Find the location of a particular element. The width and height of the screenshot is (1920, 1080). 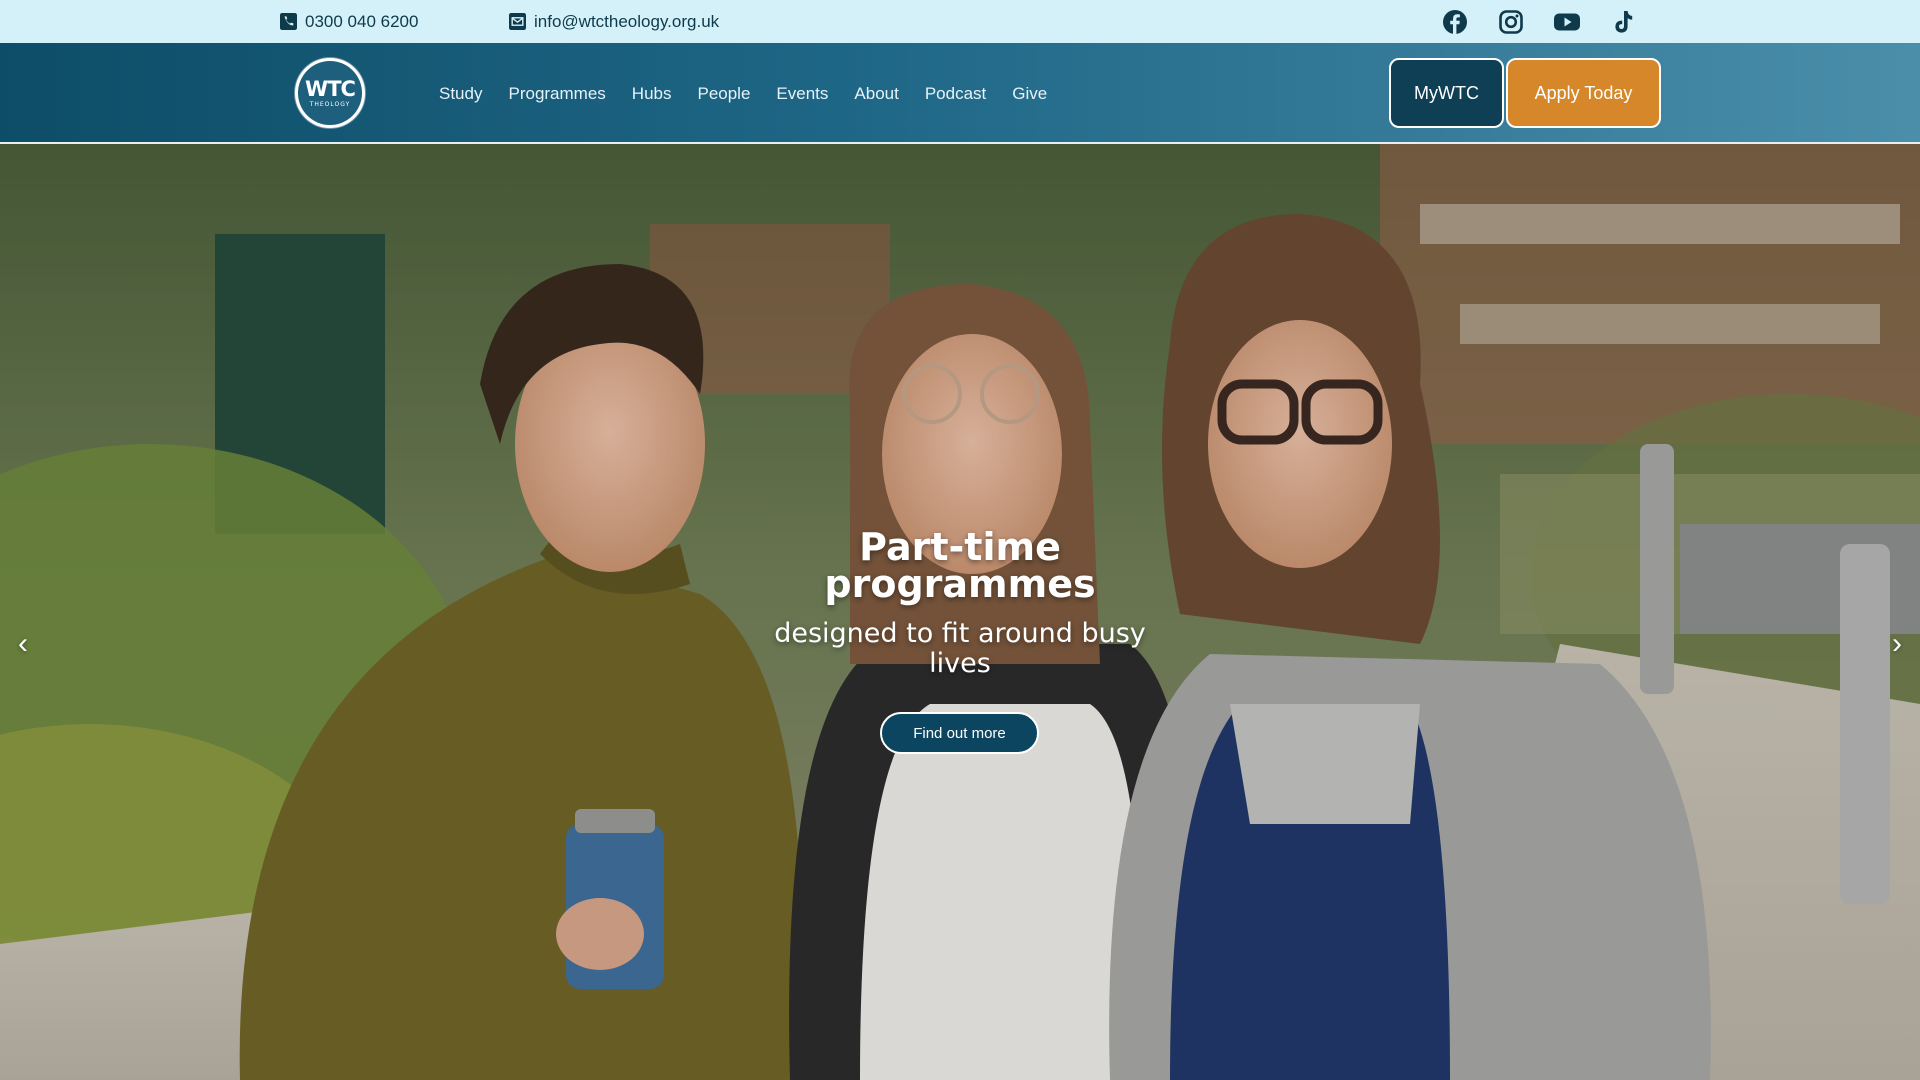

social-links is located at coordinates (1539, 21).